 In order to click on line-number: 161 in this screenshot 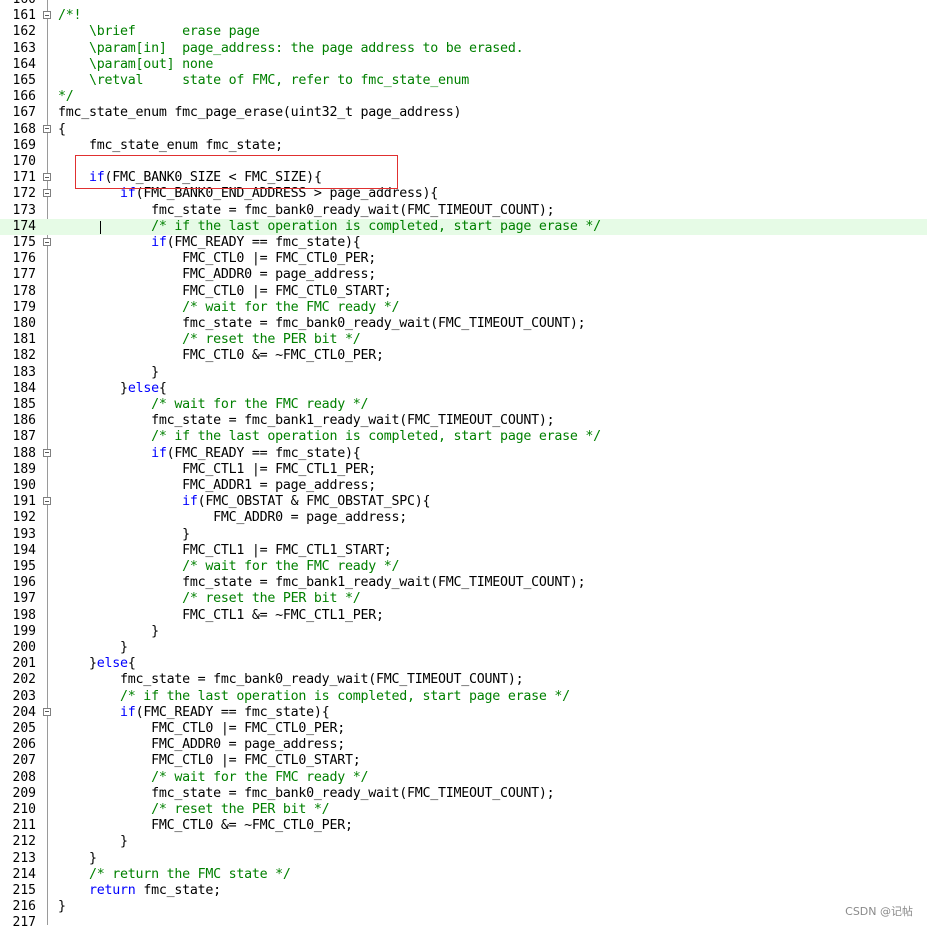, I will do `click(24, 16)`.